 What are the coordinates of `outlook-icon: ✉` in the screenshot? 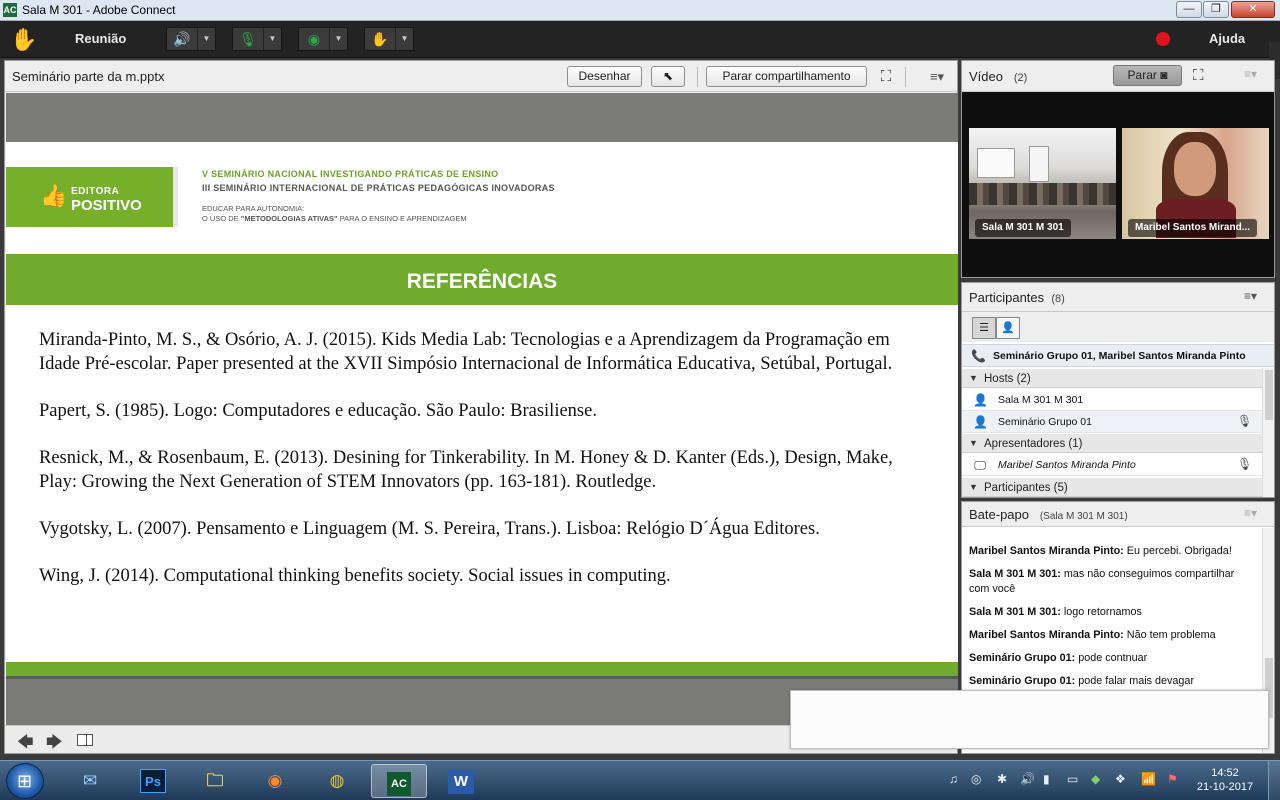 It's located at (90, 781).